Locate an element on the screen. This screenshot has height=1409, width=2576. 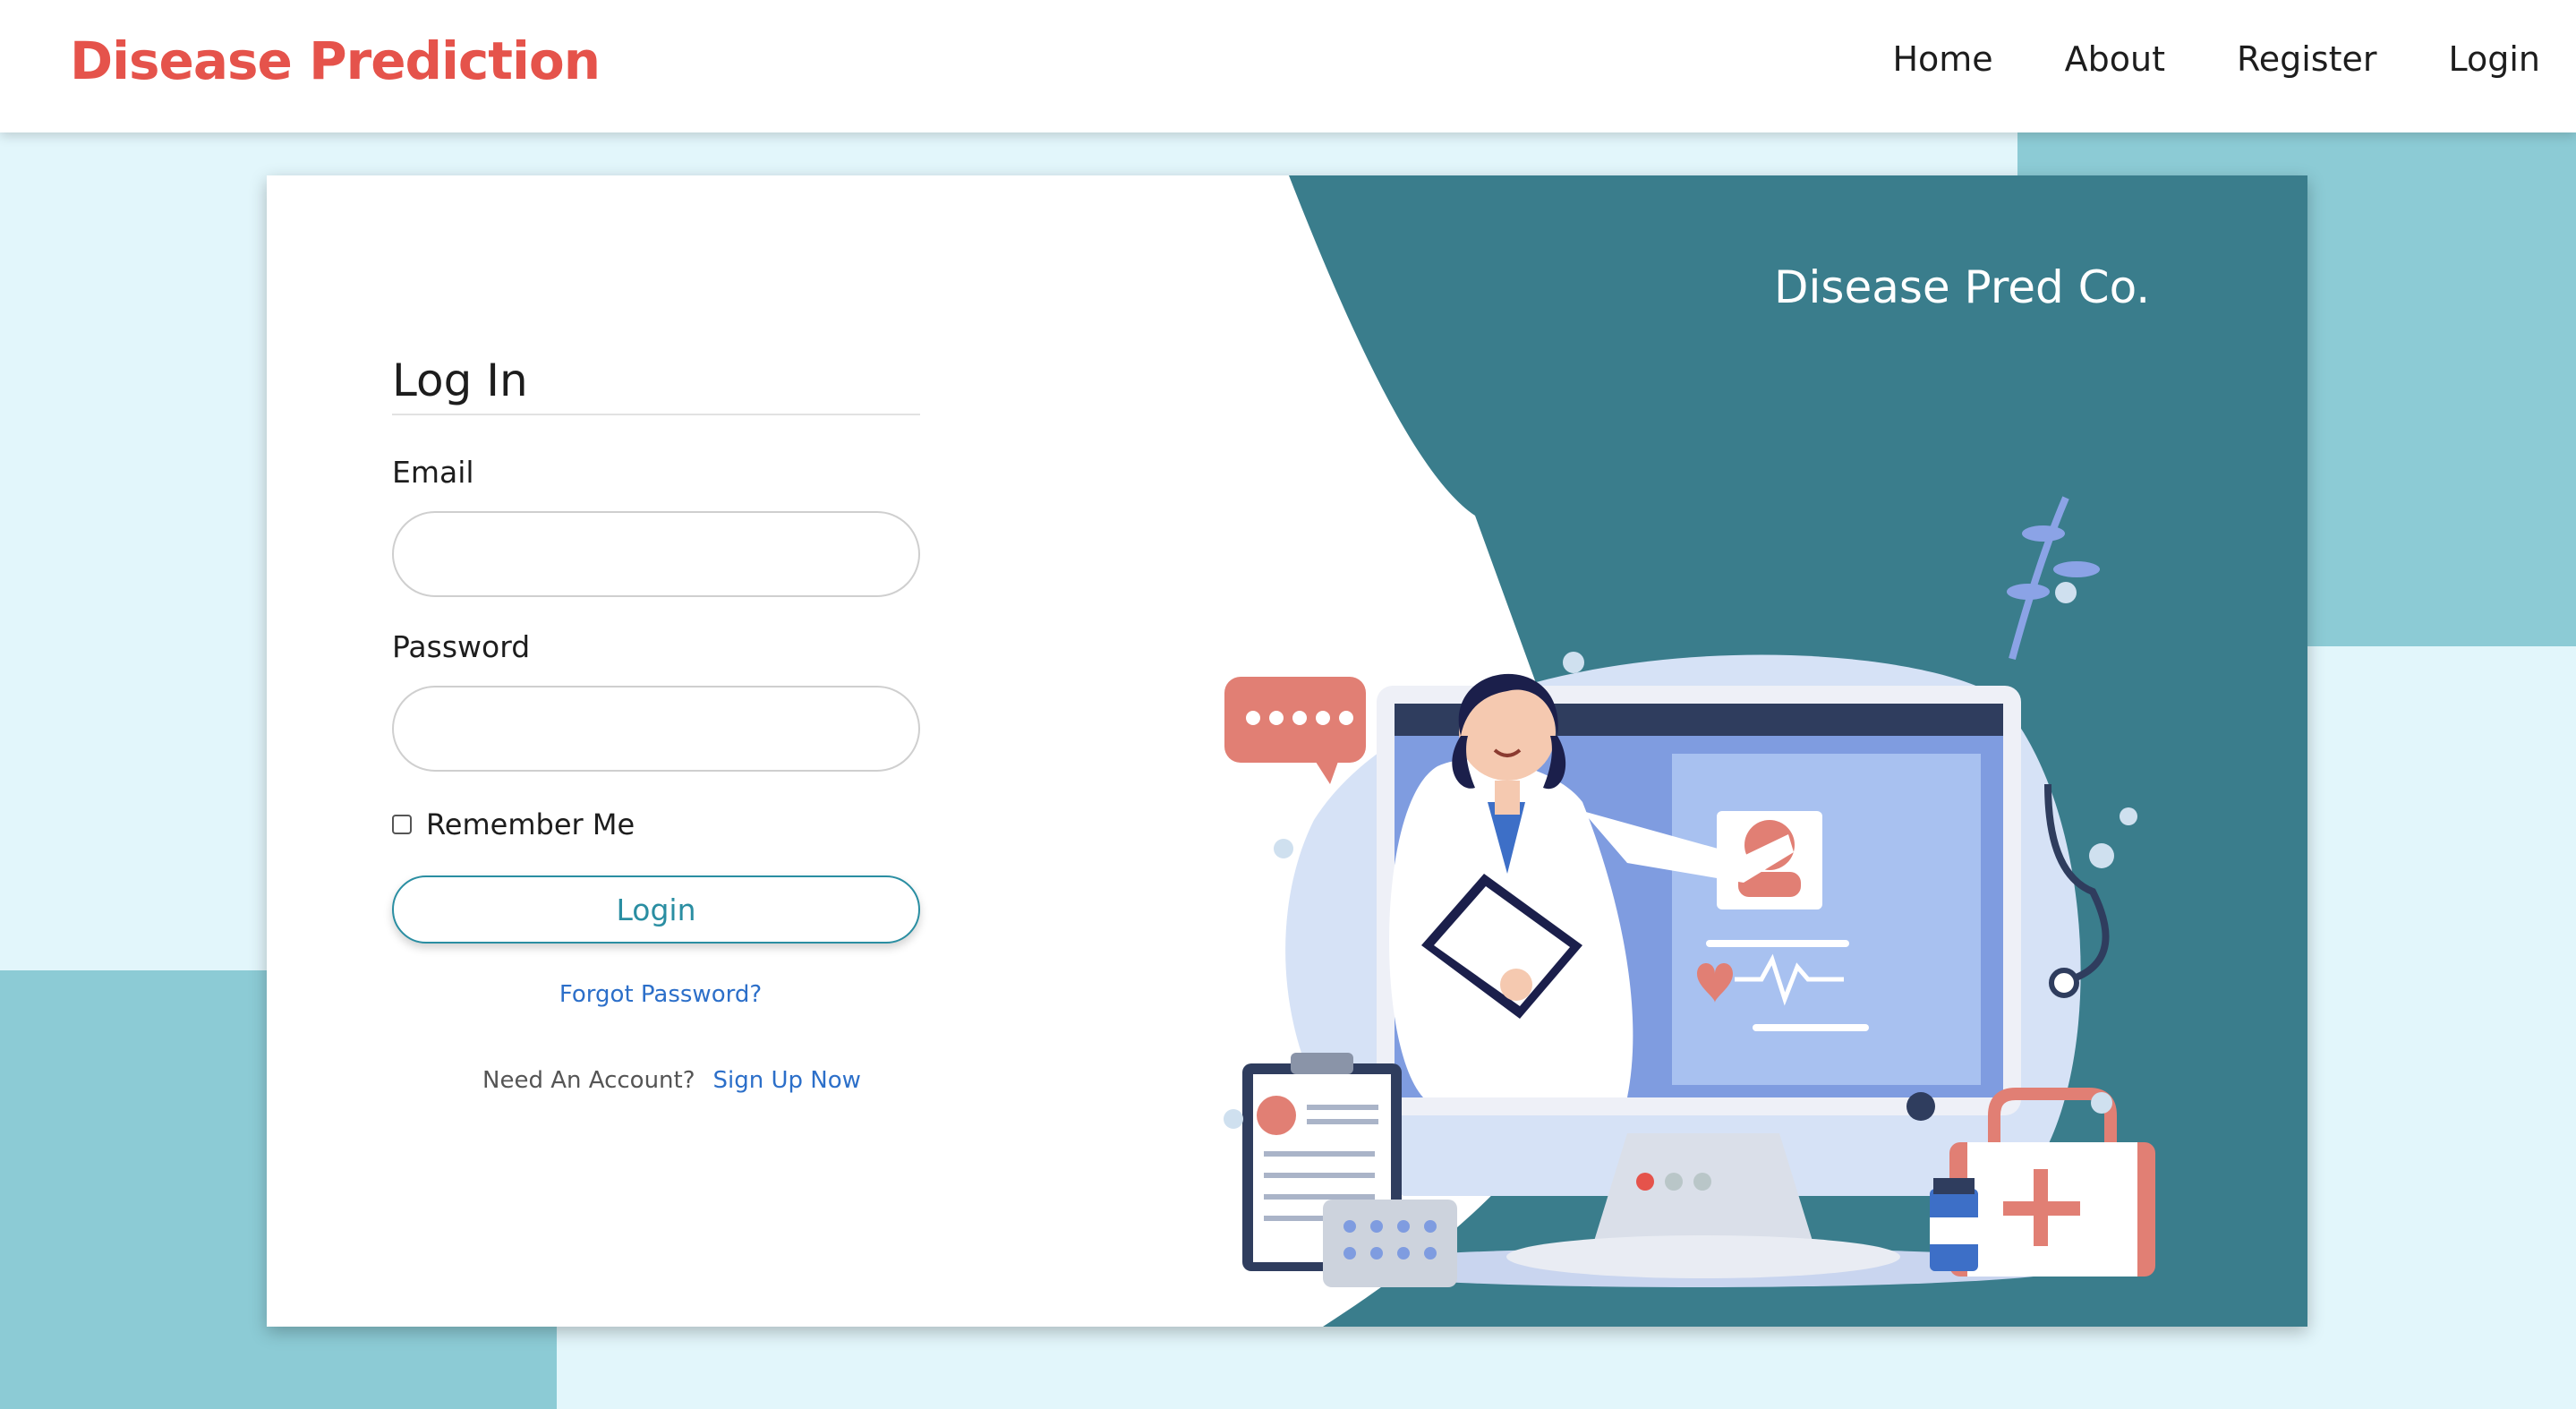
nav-links: Home About Register Login is located at coordinates (2216, 59).